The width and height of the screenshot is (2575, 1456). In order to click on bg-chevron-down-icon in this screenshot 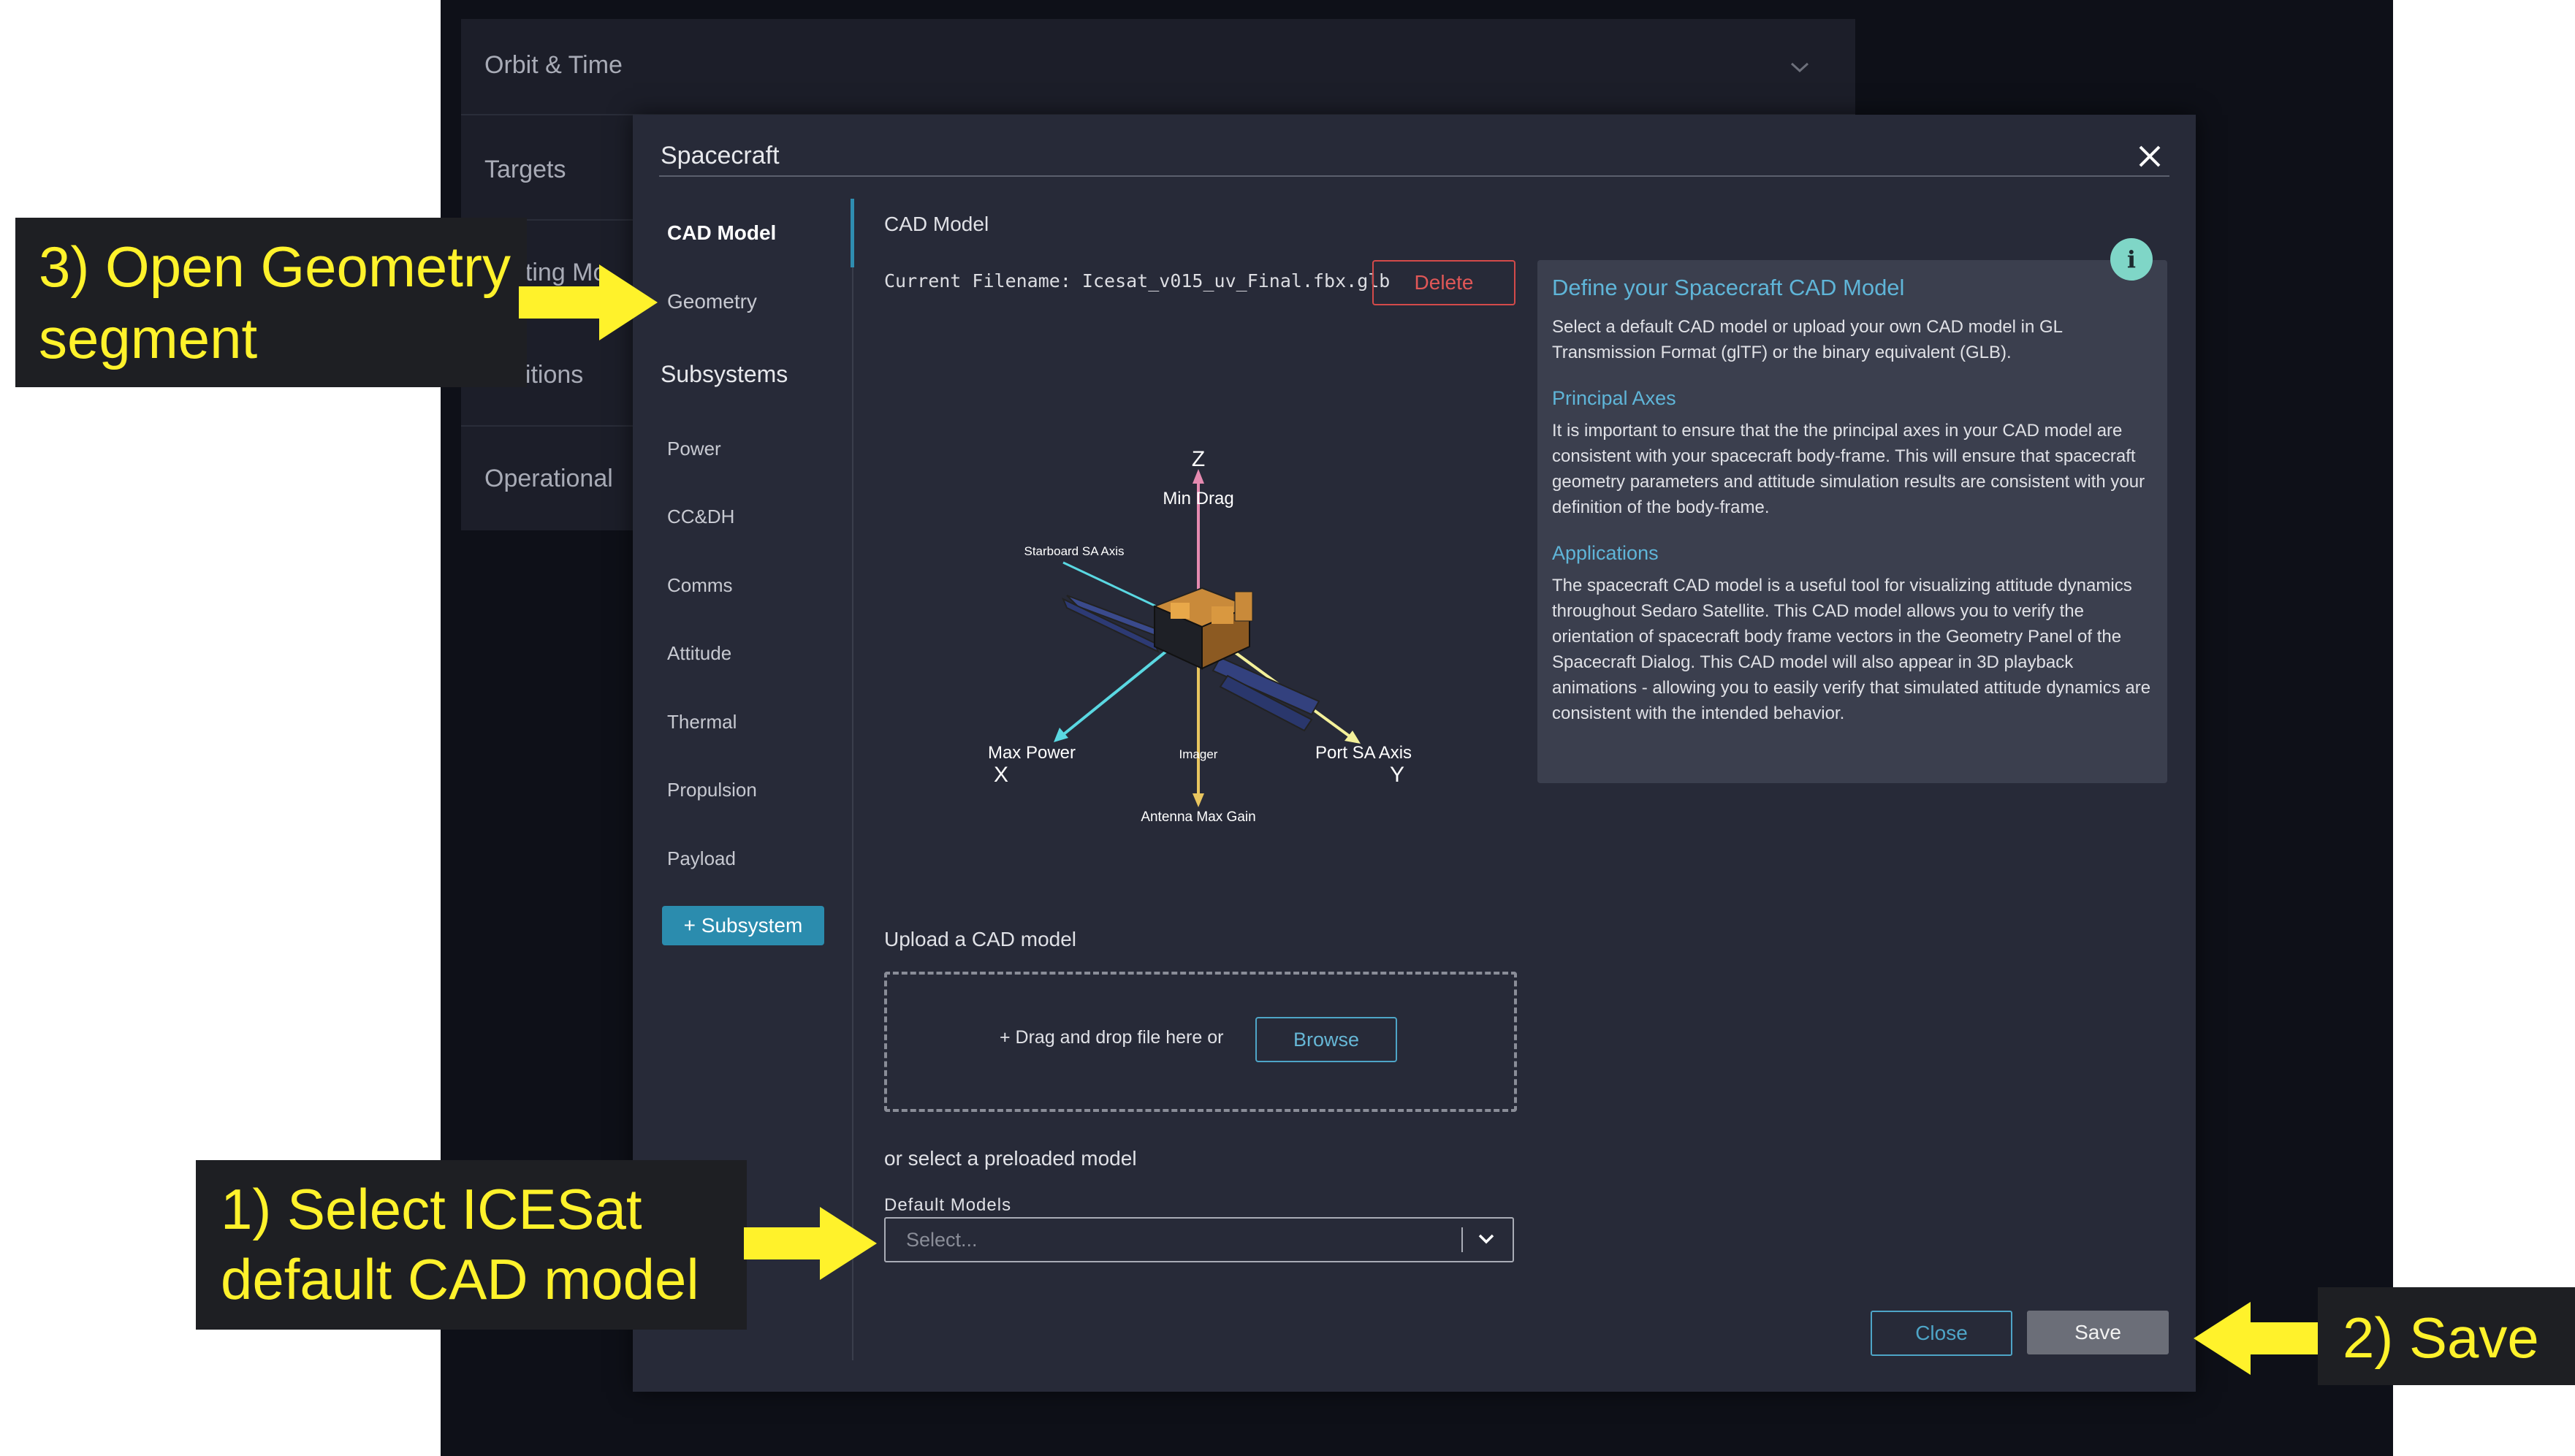, I will do `click(1800, 69)`.